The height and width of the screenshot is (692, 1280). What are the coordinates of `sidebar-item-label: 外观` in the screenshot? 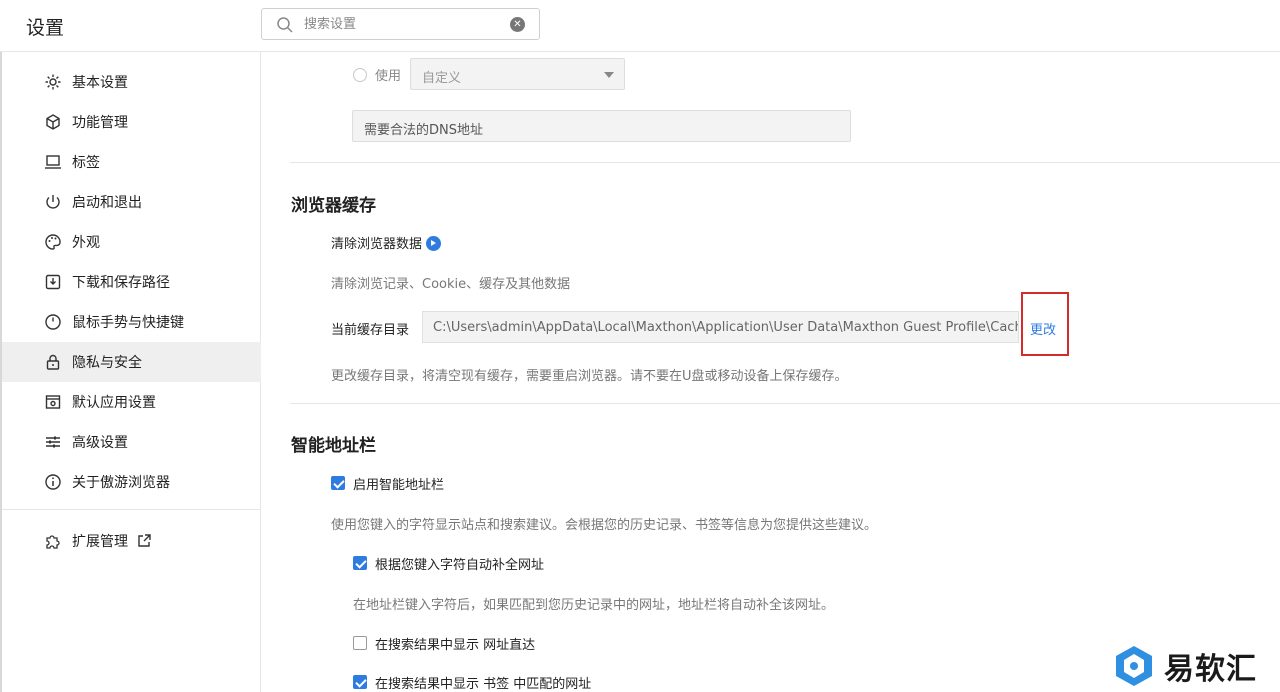 It's located at (86, 243).